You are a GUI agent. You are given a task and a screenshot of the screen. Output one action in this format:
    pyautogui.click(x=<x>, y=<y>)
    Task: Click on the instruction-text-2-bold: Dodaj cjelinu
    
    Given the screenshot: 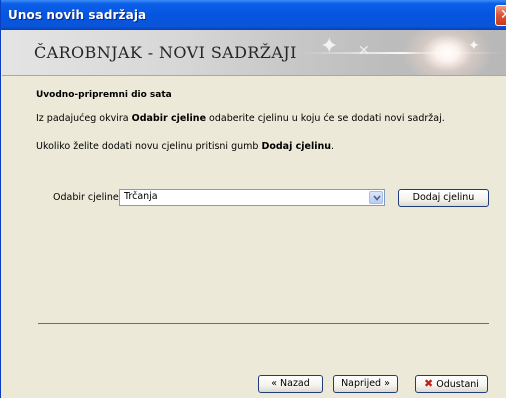 What is the action you would take?
    pyautogui.click(x=296, y=146)
    